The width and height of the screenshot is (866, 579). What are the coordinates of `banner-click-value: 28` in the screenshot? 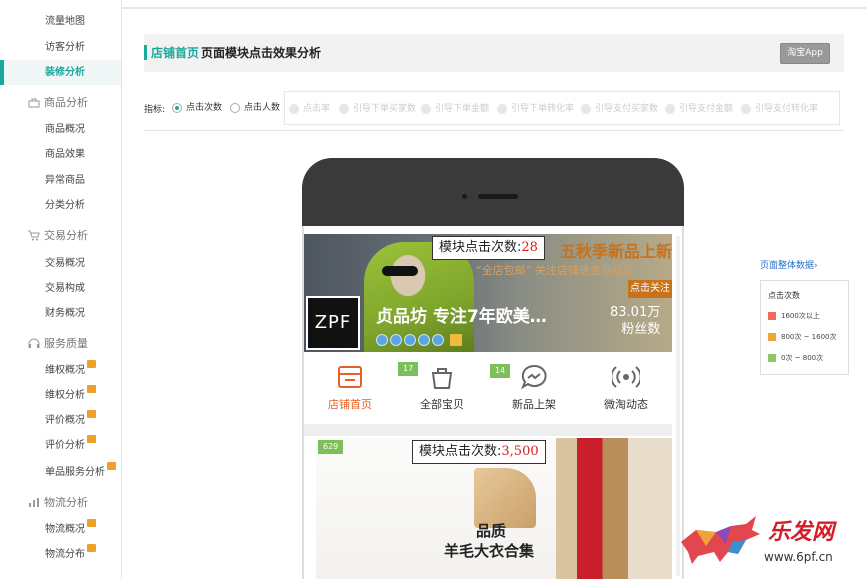 It's located at (529, 247).